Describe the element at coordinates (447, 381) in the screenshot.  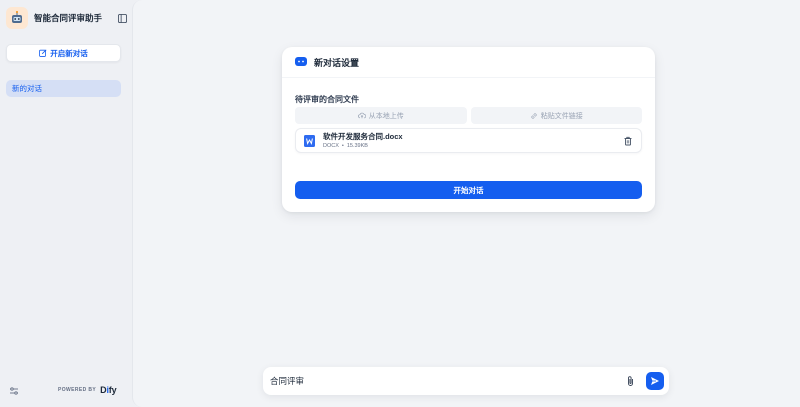
I see `chat-input` at that location.